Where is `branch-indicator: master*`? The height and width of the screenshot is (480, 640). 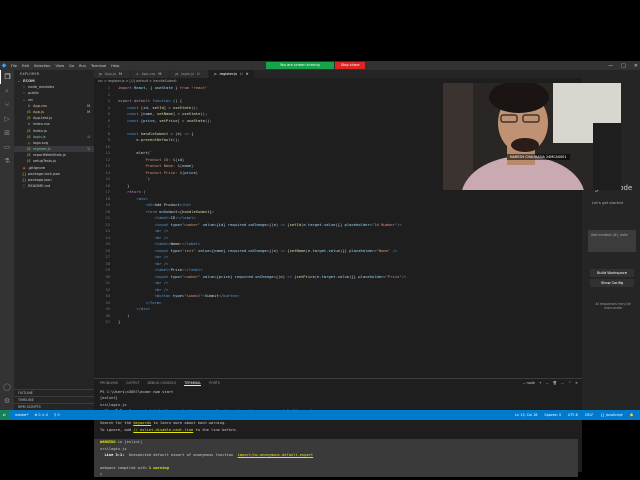 branch-indicator: master* is located at coordinates (22, 415).